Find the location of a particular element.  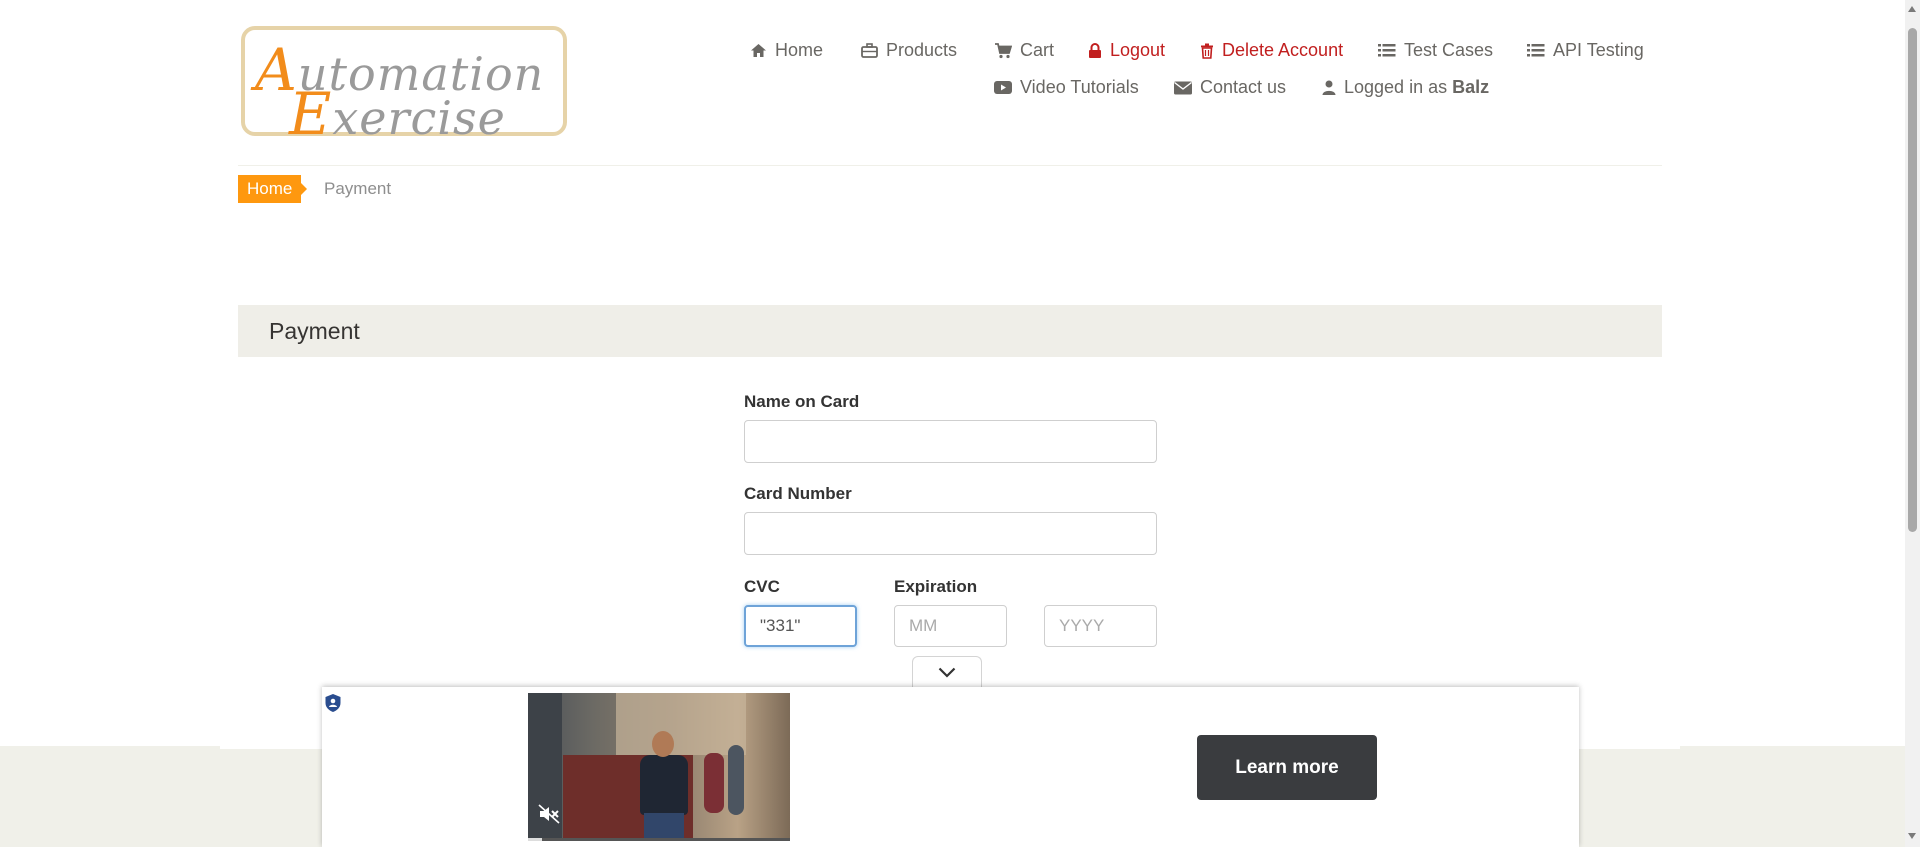

nav-video-tutorials-link: Video Tutorials is located at coordinates (1066, 87).